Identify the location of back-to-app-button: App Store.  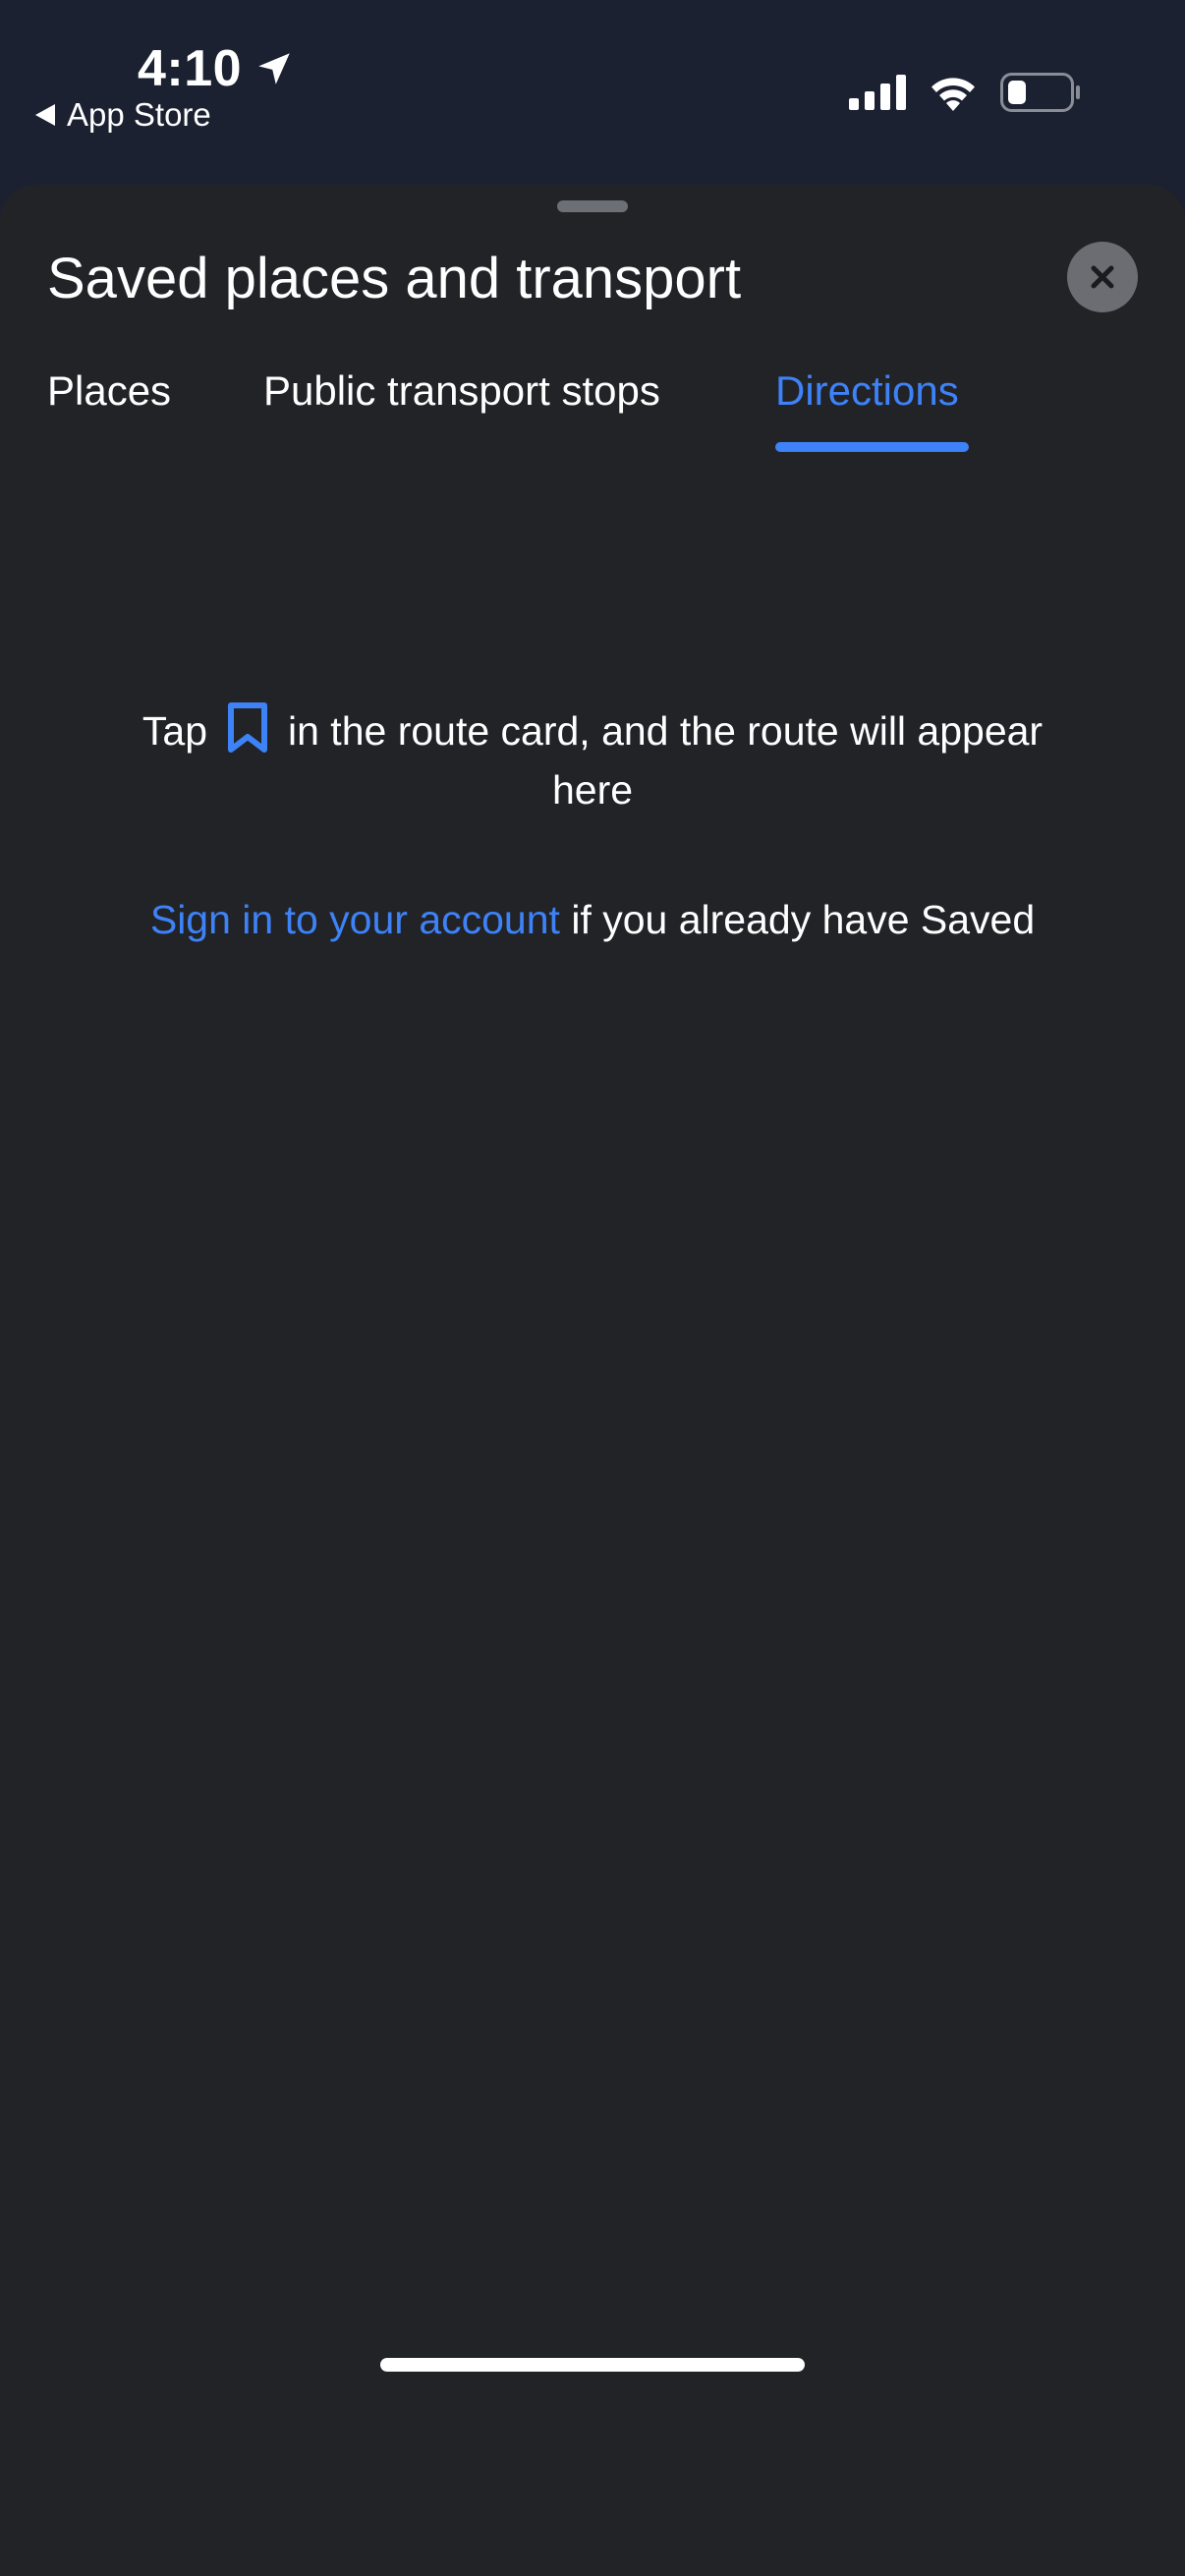
(123, 115).